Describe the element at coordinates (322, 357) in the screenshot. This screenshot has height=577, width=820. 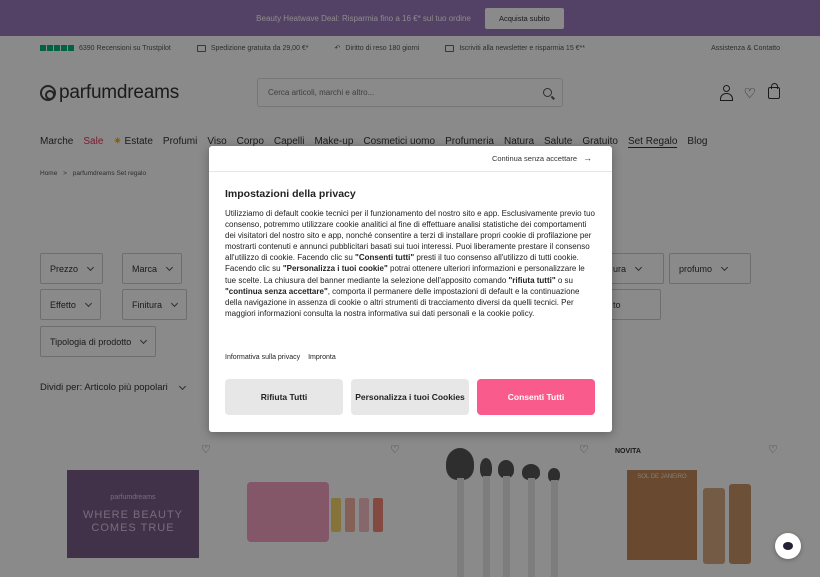
I see `imprint-link: Impronta` at that location.